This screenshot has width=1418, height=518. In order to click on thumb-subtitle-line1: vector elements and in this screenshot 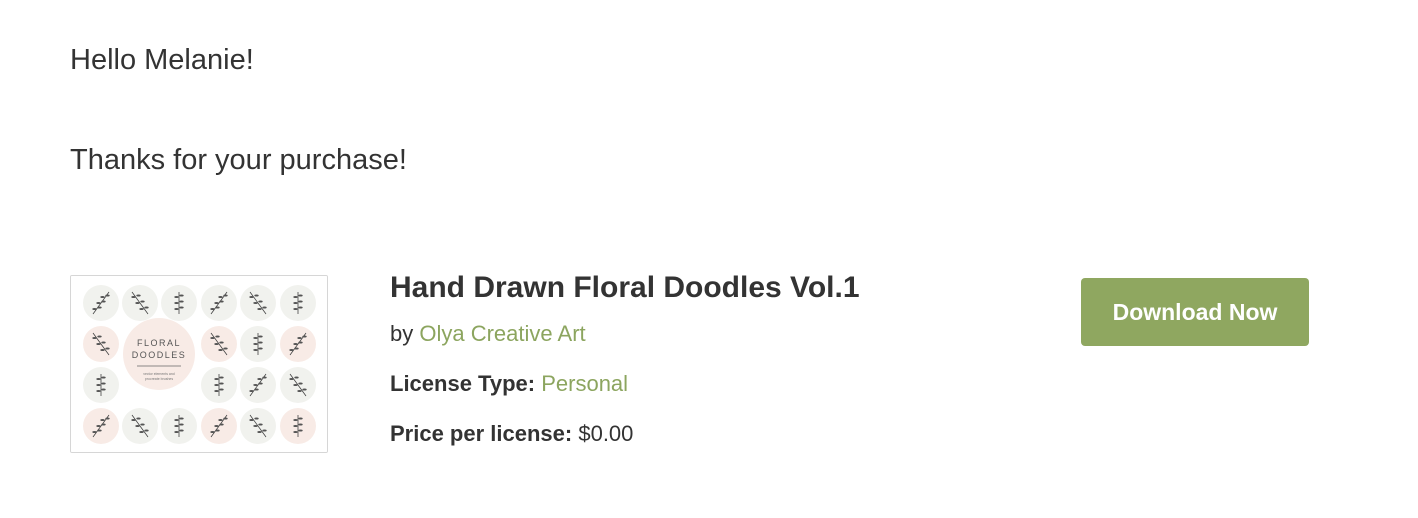, I will do `click(159, 374)`.